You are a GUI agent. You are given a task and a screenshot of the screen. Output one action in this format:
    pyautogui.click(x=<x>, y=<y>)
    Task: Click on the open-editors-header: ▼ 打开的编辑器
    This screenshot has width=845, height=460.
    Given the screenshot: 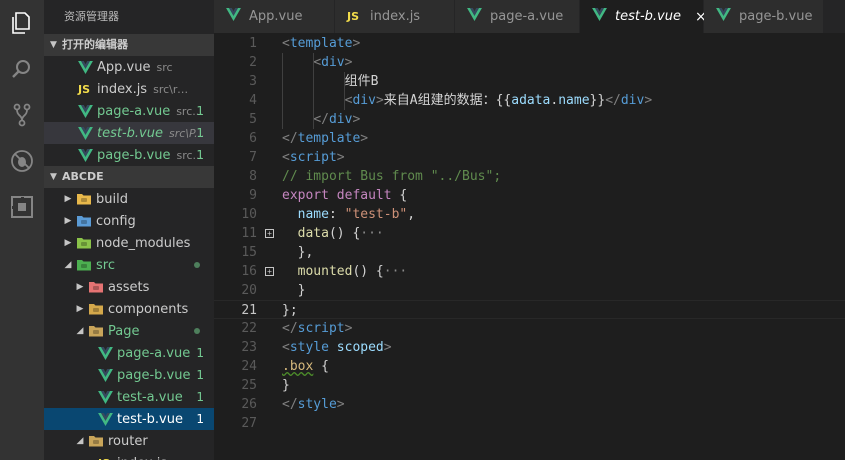 What is the action you would take?
    pyautogui.click(x=129, y=45)
    